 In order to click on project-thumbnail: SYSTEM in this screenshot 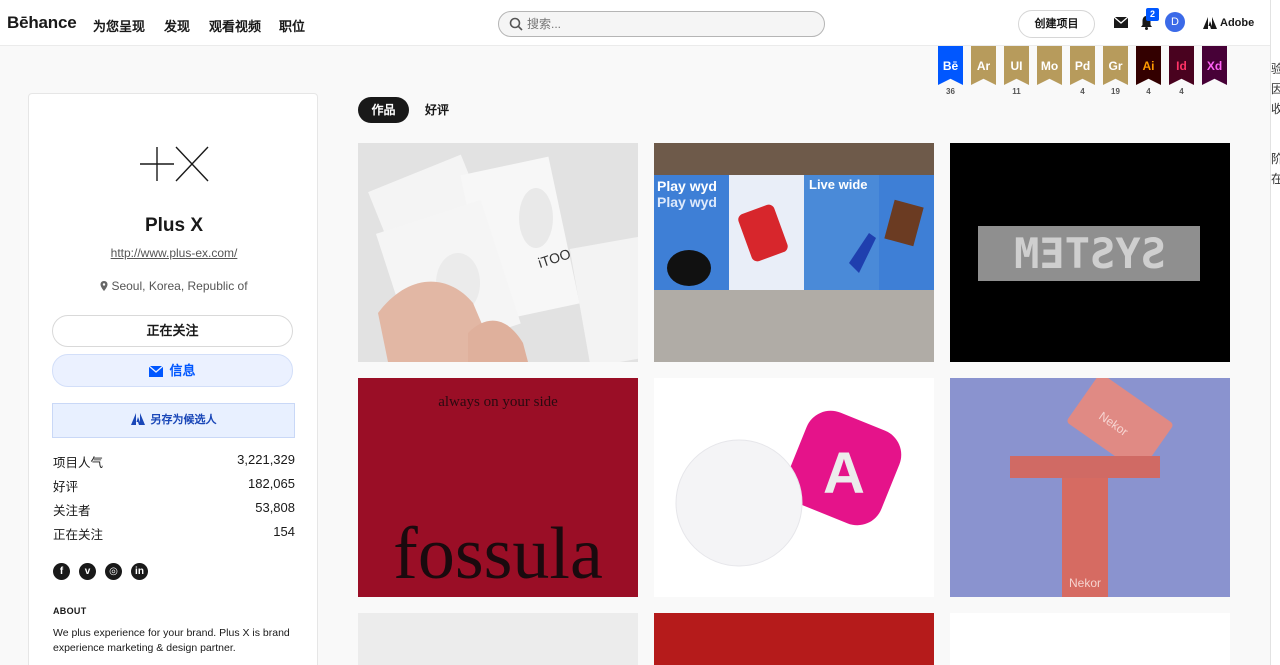, I will do `click(1090, 252)`.